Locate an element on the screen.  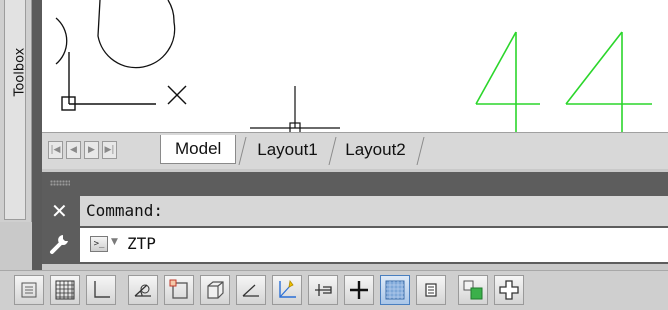
ortho-mode-toggle is located at coordinates (101, 290).